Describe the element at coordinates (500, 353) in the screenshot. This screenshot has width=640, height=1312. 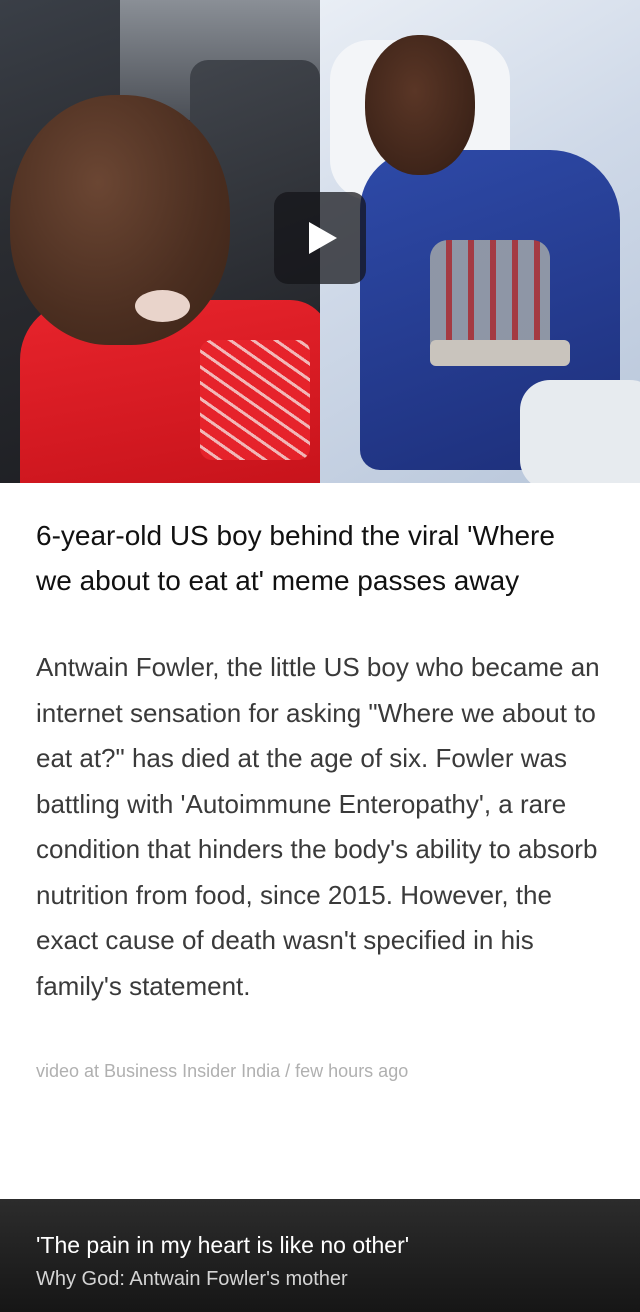
I see `belt-shape` at that location.